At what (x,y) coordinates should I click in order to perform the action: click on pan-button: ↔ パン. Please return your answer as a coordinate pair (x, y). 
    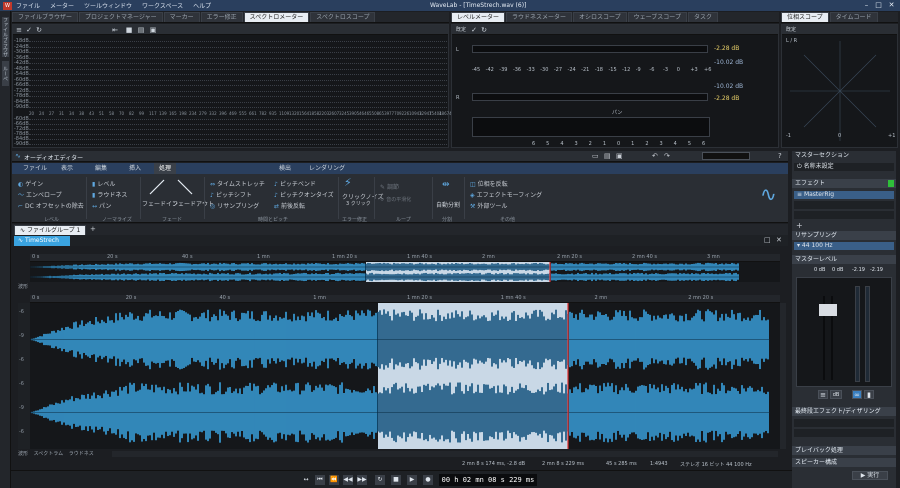
    Looking at the image, I should click on (101, 205).